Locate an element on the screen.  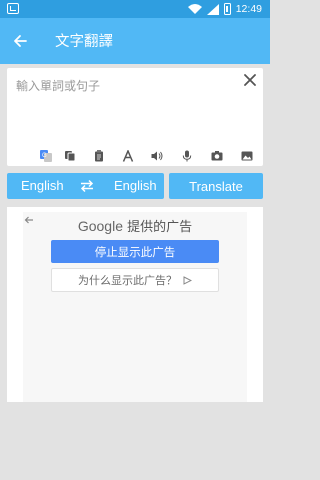
target-language: English is located at coordinates (135, 185).